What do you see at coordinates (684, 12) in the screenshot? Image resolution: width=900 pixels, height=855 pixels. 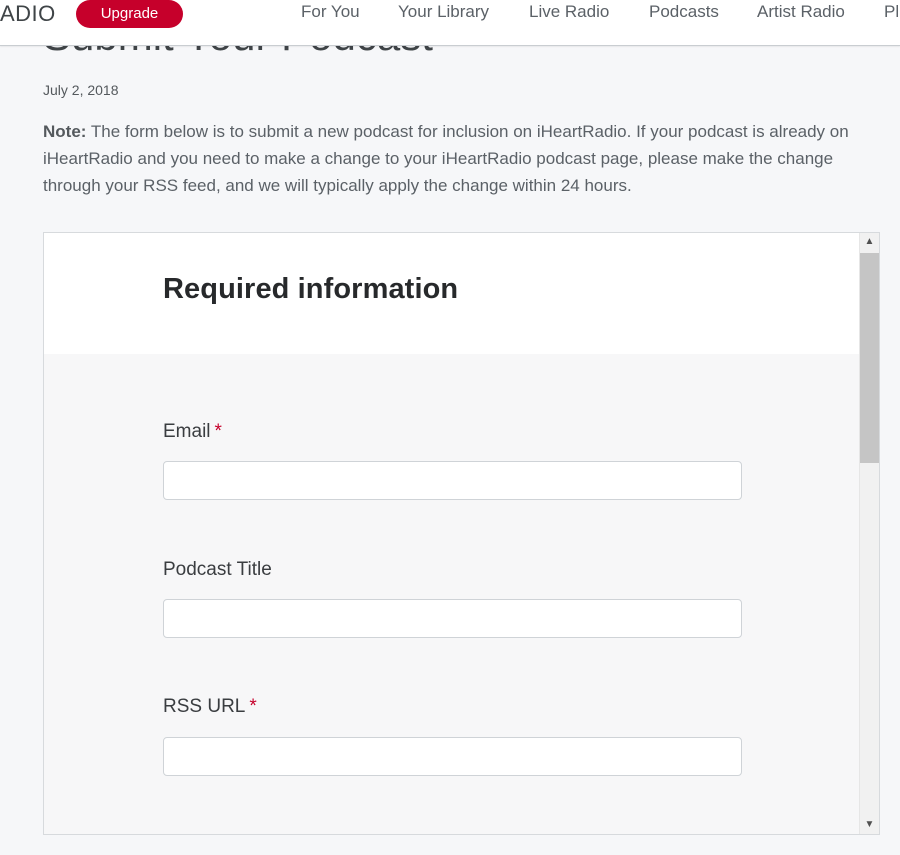 I see `nav-item-podcasts: Podcasts` at bounding box center [684, 12].